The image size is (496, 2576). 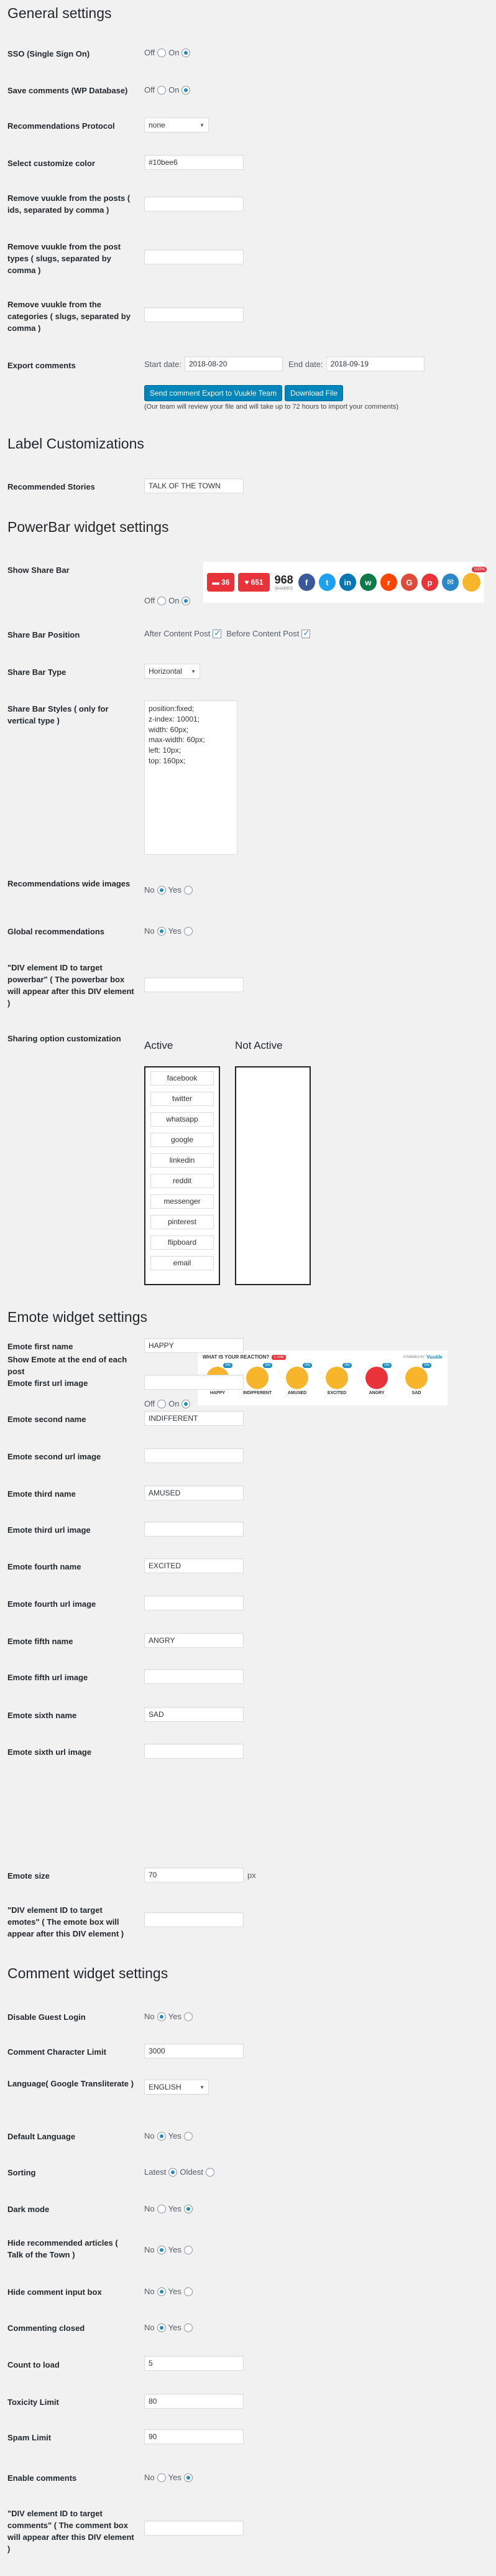 I want to click on start-date-input, so click(x=233, y=363).